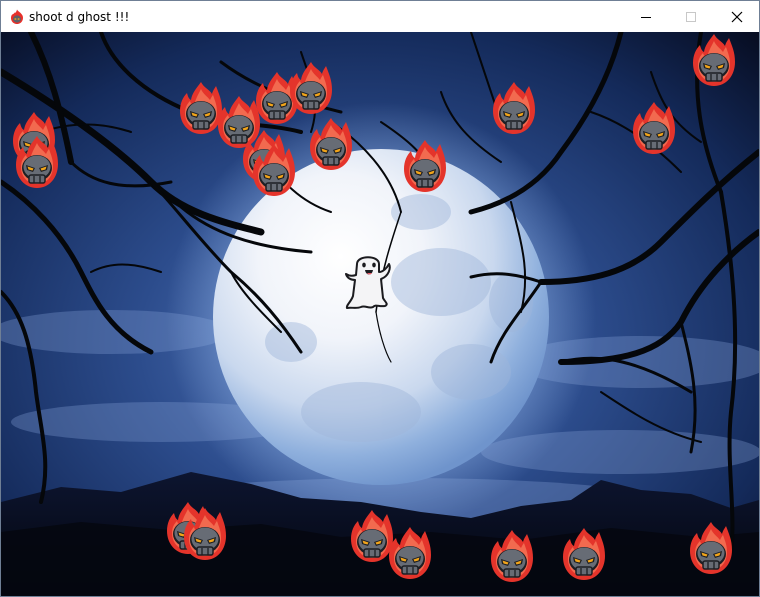 The width and height of the screenshot is (760, 597). Describe the element at coordinates (380, 16) in the screenshot. I see `title-bar: shoot d ghost !!!` at that location.